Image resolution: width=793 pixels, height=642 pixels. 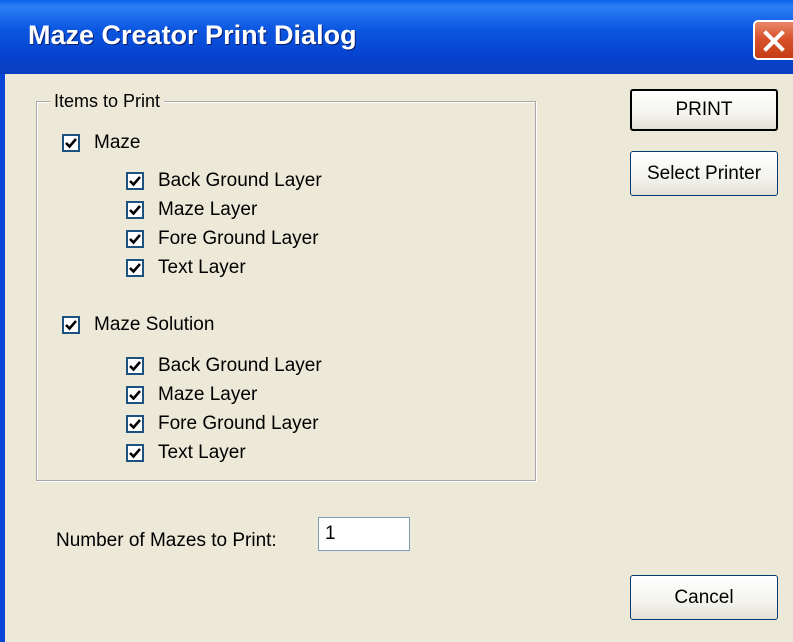 I want to click on maze-maze-layer-checkbox, so click(x=135, y=210).